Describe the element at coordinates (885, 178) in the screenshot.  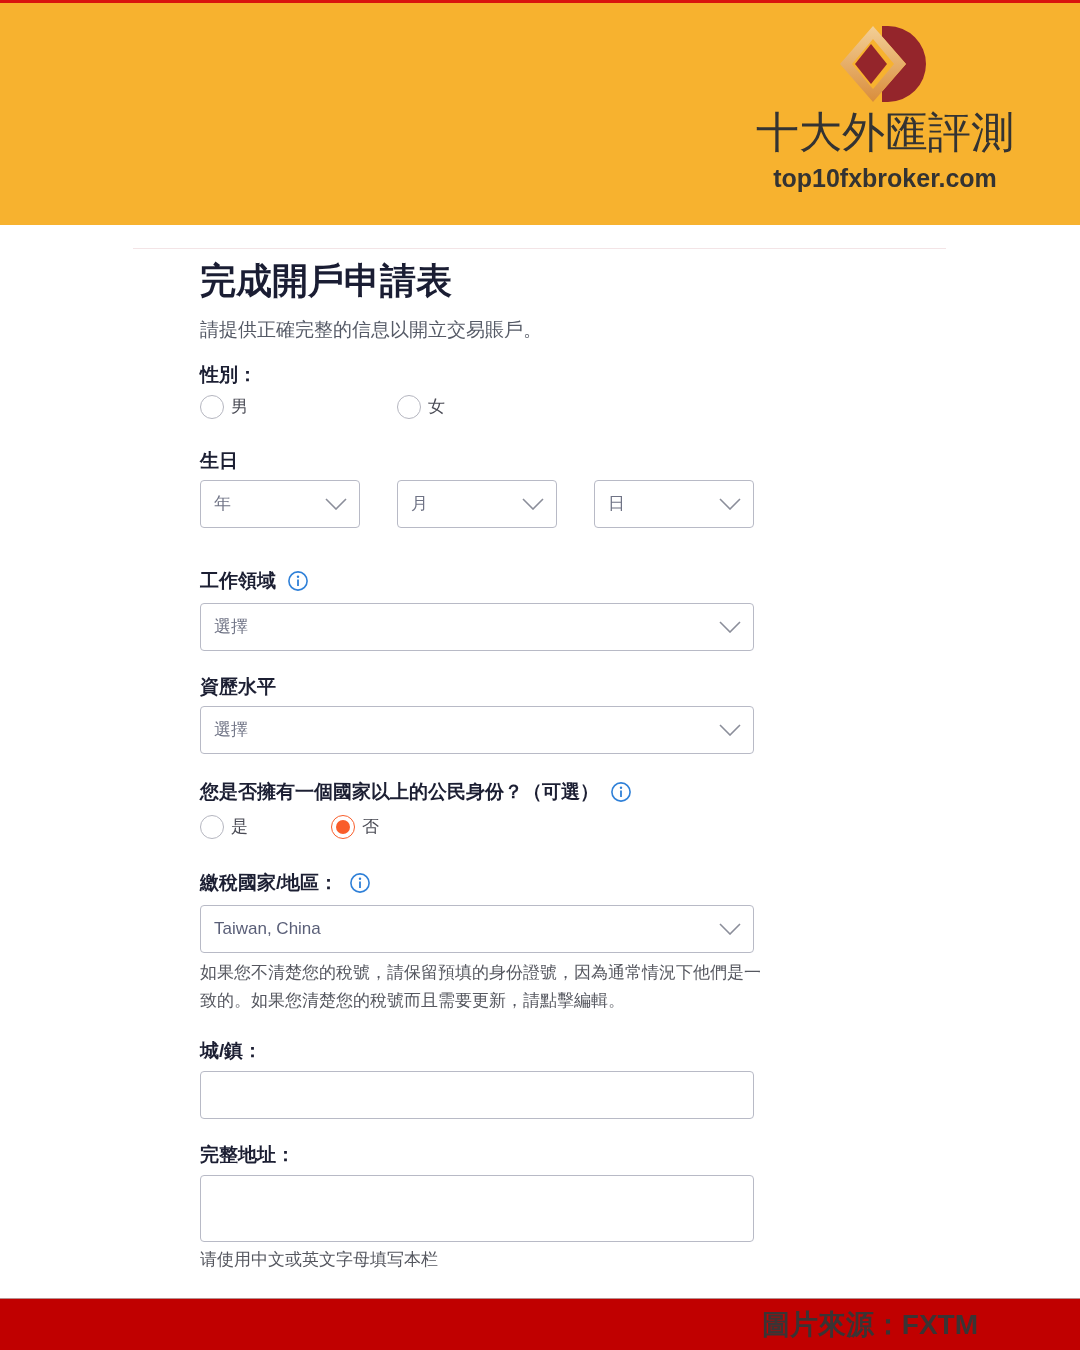
I see `domain-text: top10fxbroker.com` at that location.